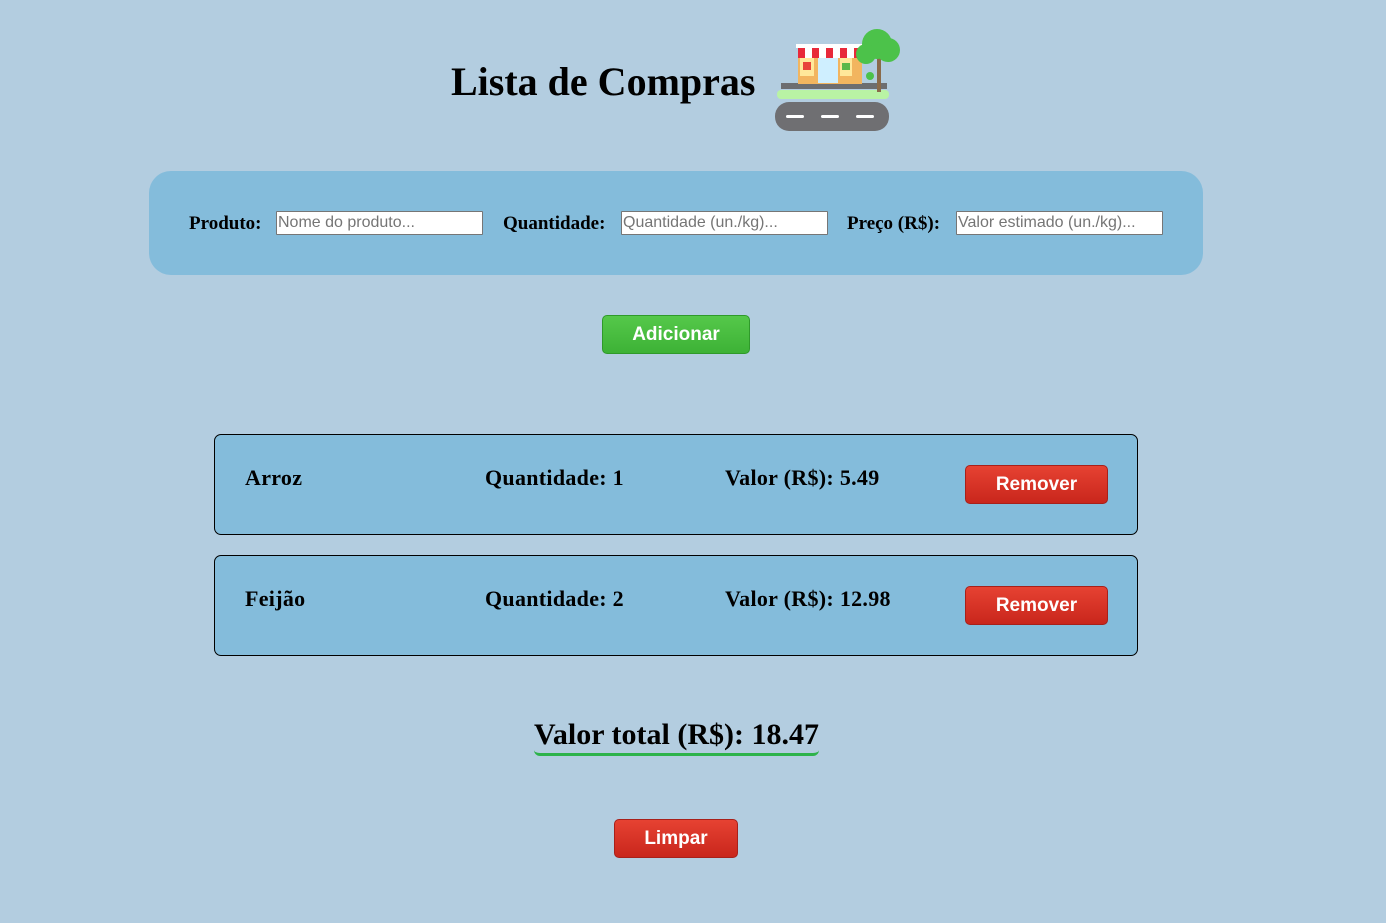 The image size is (1386, 923). Describe the element at coordinates (274, 477) in the screenshot. I see `item-name: Arroz` at that location.